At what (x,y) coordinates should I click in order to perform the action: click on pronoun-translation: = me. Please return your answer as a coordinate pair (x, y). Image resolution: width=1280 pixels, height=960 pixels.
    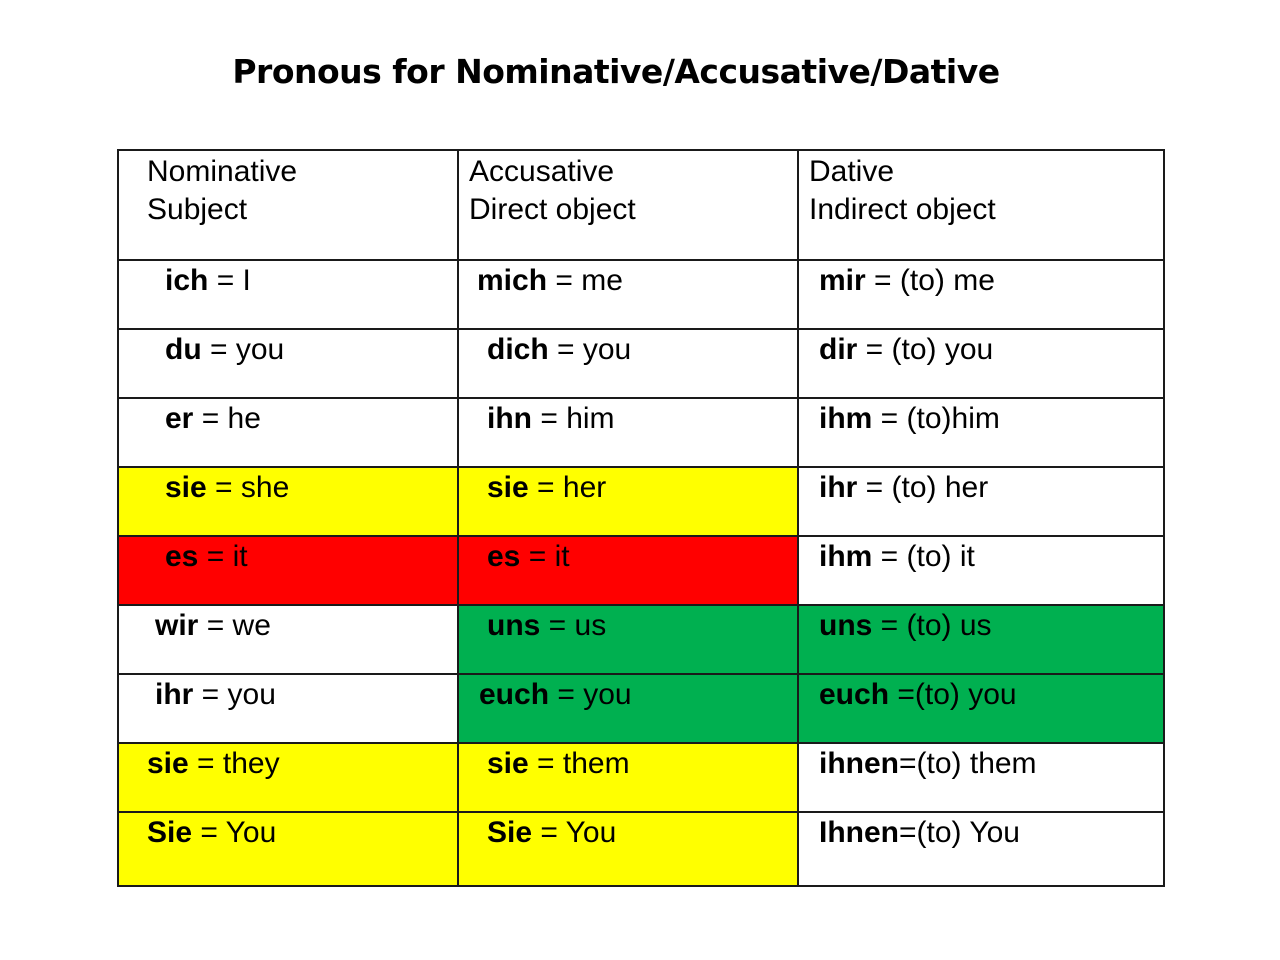
    Looking at the image, I should click on (585, 280).